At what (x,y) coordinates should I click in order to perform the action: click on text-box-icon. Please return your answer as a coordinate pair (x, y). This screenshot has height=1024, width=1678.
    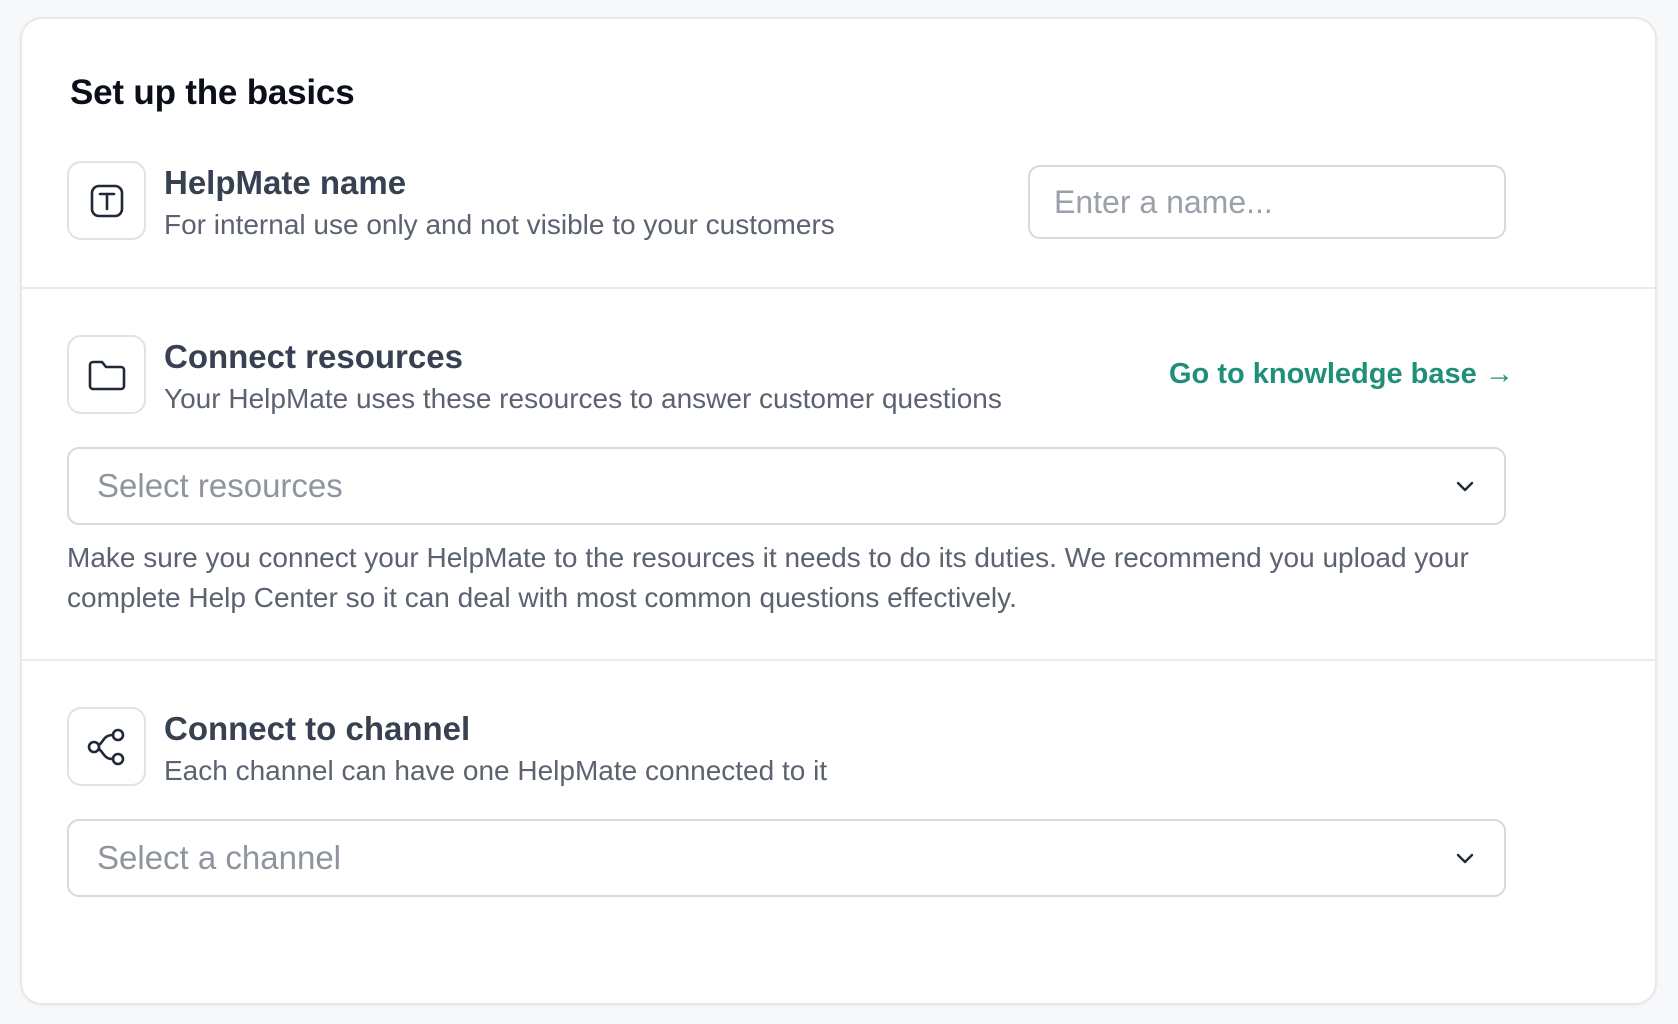
    Looking at the image, I should click on (106, 200).